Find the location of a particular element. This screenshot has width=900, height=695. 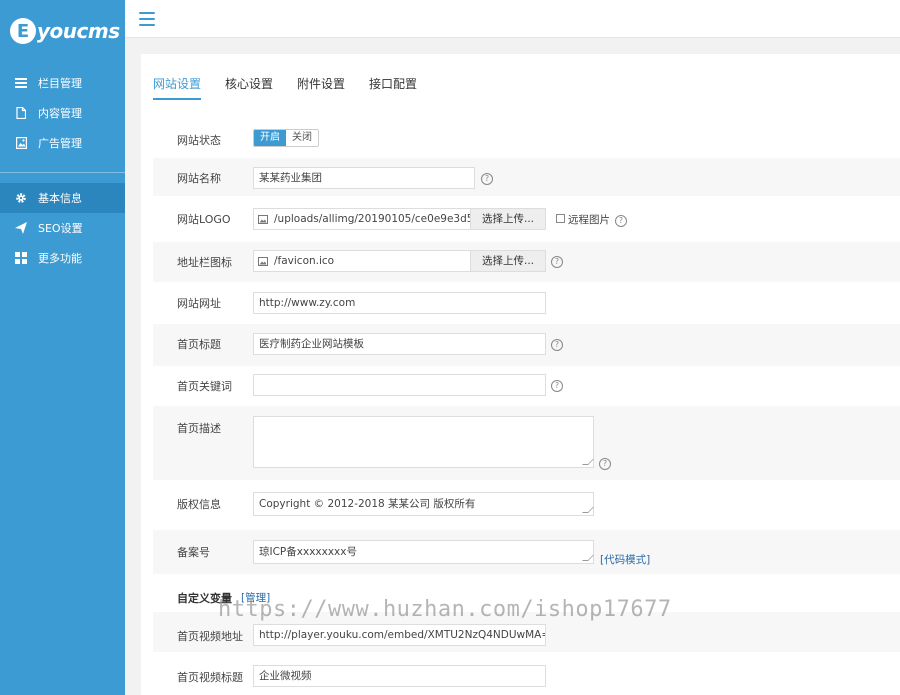

sidebar-group-content: 栏目管理 内容管理 广告管理 is located at coordinates (62, 110).